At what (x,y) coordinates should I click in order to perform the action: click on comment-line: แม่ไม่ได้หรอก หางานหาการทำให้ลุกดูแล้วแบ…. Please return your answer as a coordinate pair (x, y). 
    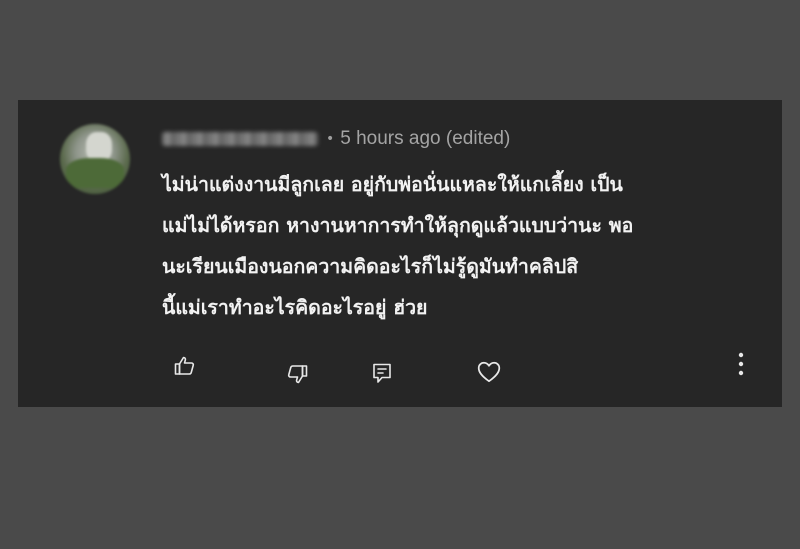
    Looking at the image, I should click on (398, 225).